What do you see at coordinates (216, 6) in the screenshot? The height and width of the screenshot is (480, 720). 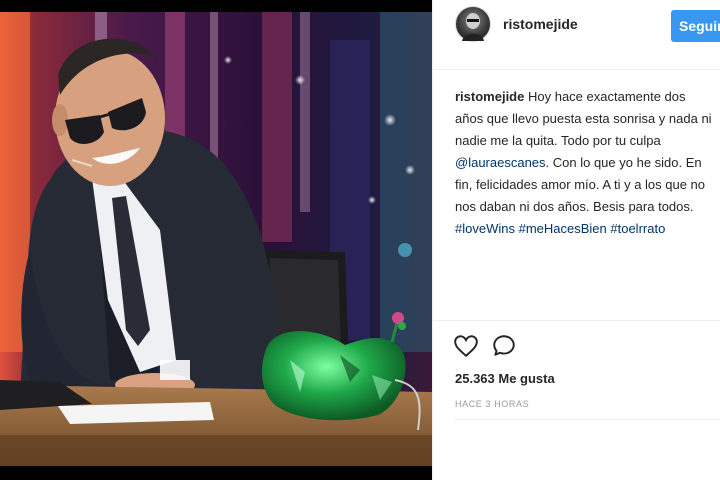 I see `photo-top-bar` at bounding box center [216, 6].